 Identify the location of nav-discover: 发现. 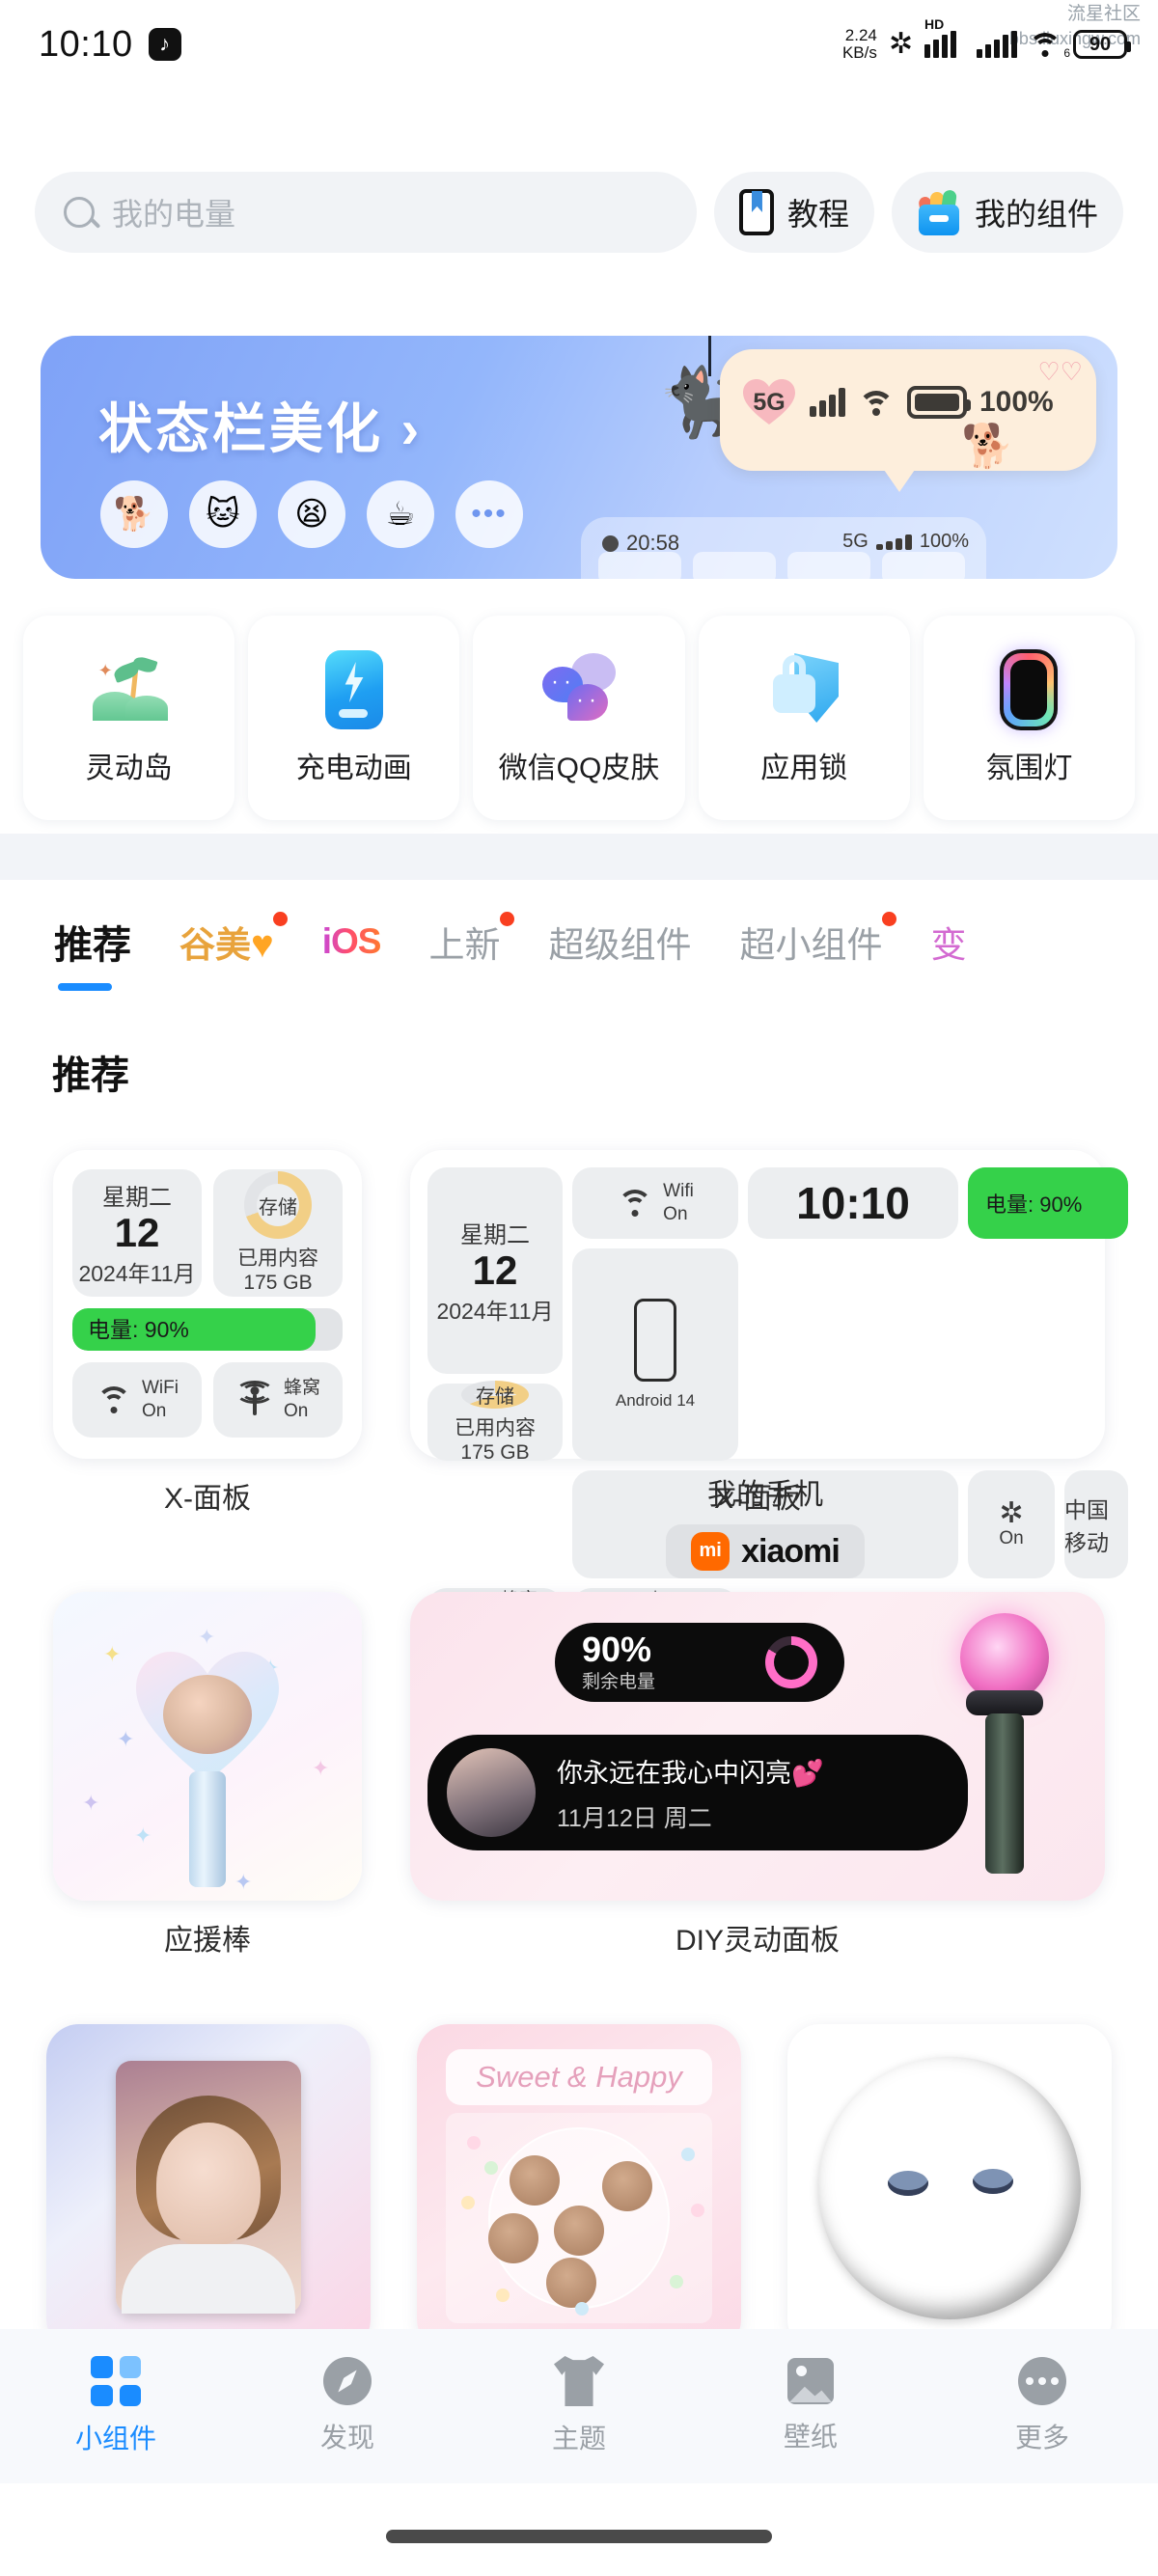
(347, 2406).